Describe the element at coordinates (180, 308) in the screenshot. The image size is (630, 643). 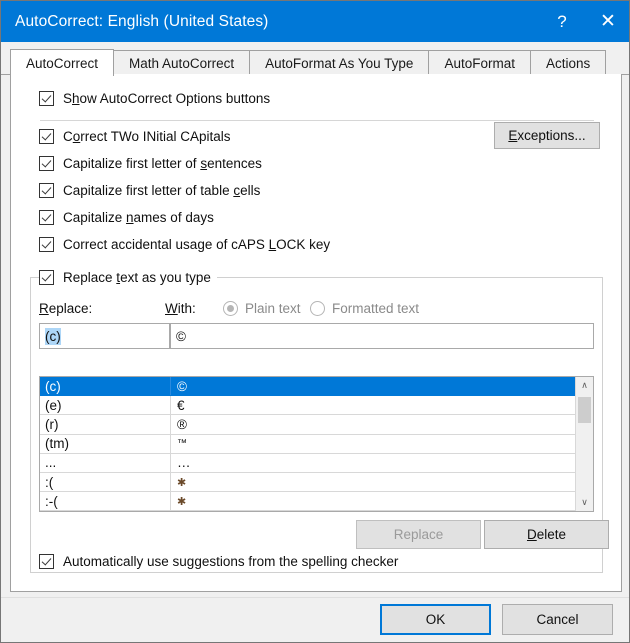
I see `with-field-label: With:` at that location.